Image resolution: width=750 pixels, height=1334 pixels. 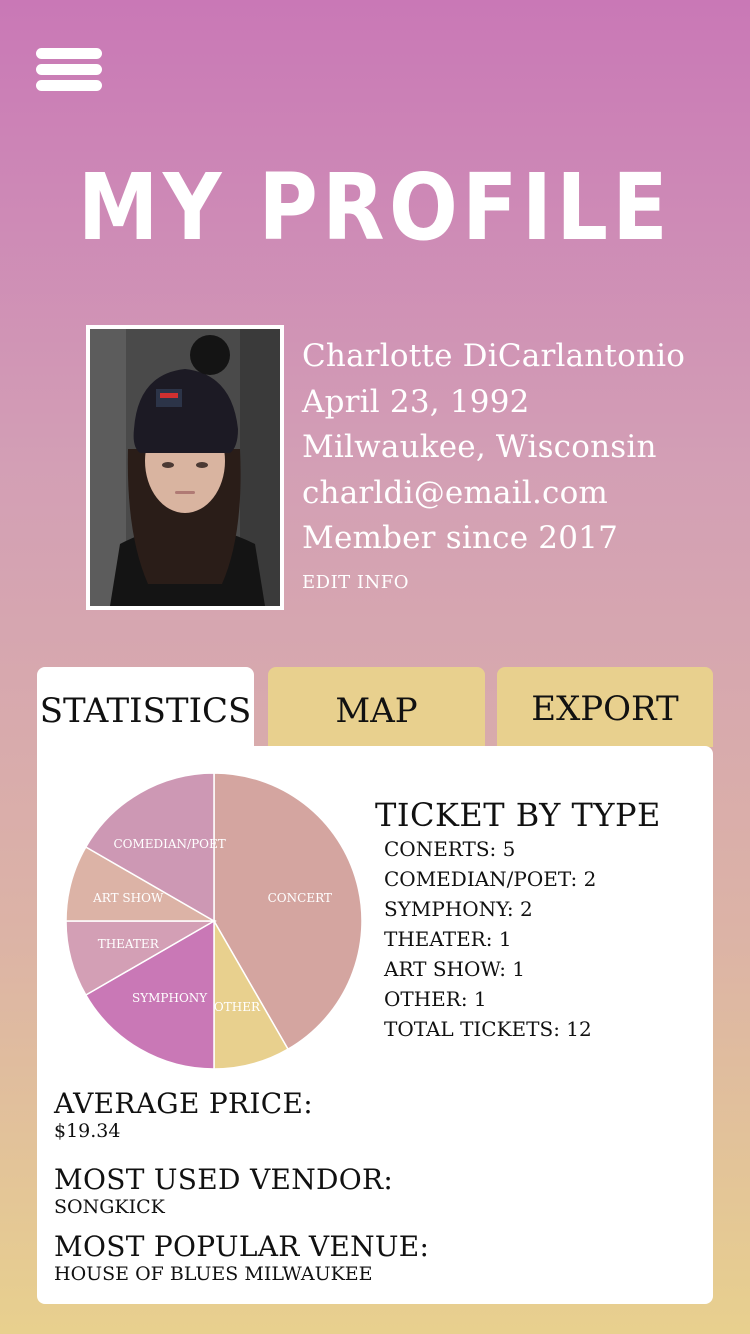 What do you see at coordinates (435, 999) in the screenshot?
I see `ticket-row-other: OTHER: 1` at bounding box center [435, 999].